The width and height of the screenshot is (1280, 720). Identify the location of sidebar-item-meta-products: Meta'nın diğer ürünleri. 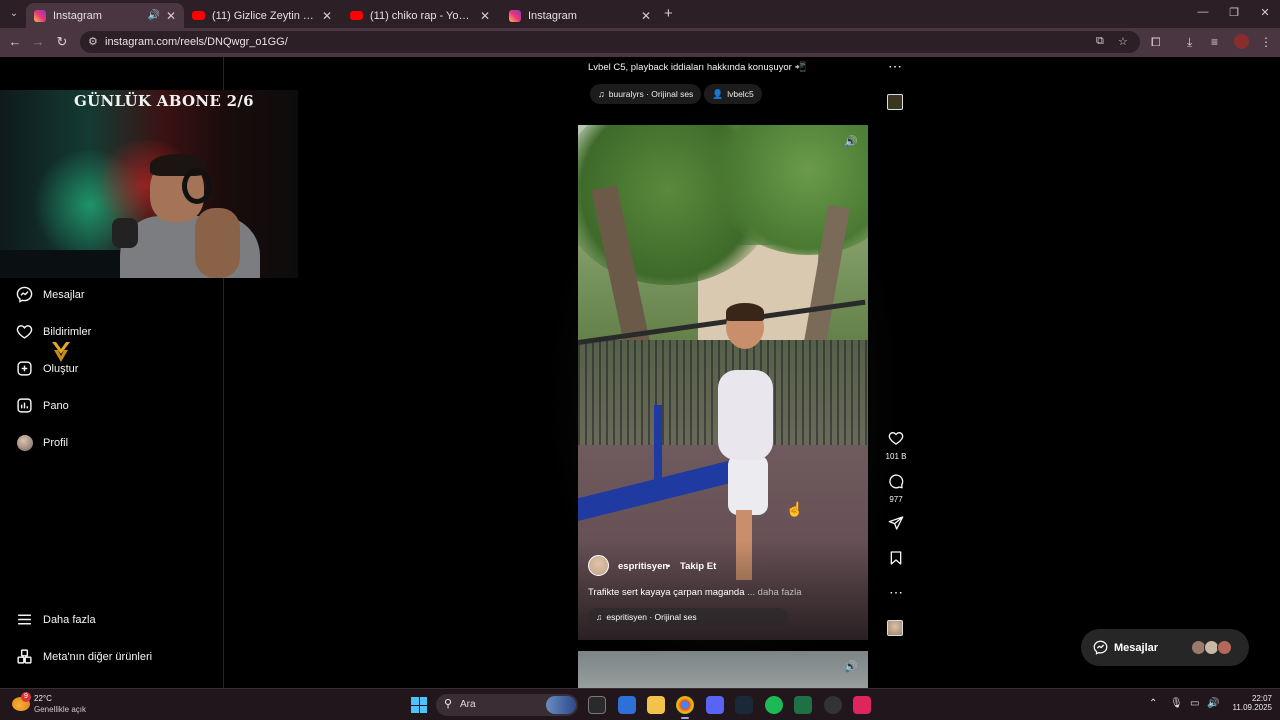
(84, 656).